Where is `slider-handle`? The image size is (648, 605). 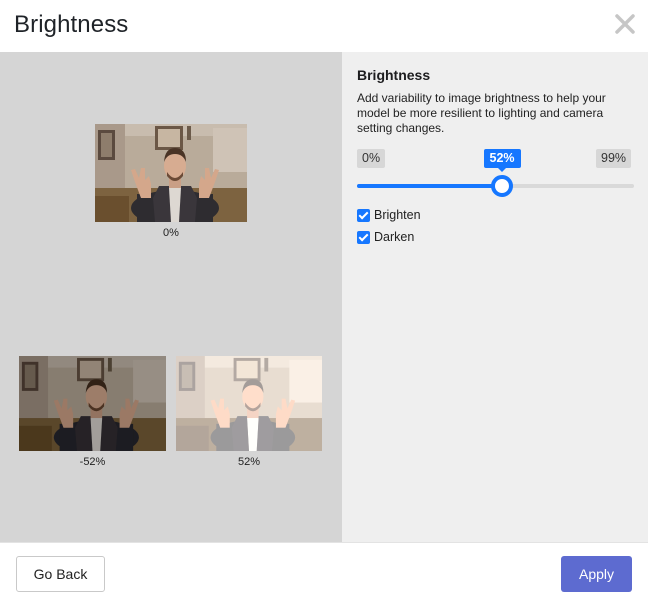
slider-handle is located at coordinates (502, 186).